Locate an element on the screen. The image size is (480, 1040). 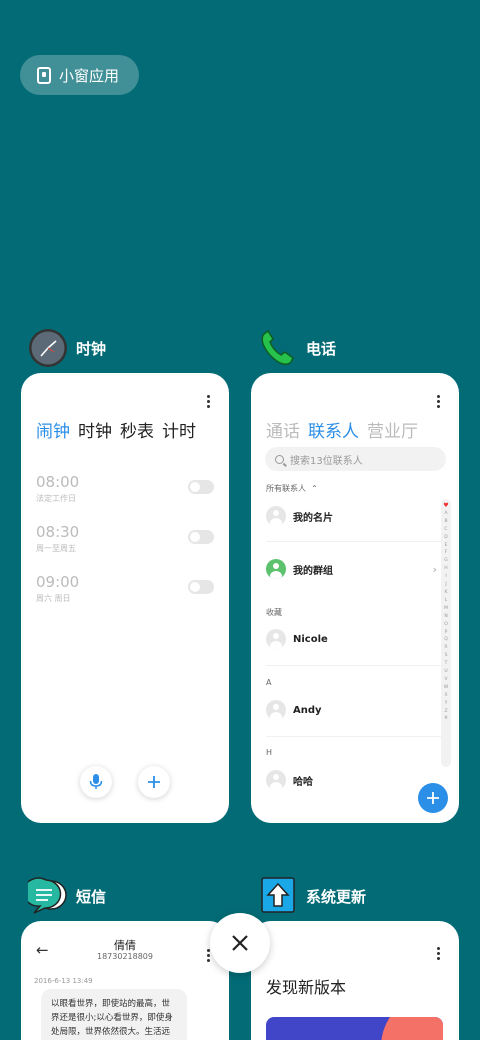
index-letter: X is located at coordinates (445, 696).